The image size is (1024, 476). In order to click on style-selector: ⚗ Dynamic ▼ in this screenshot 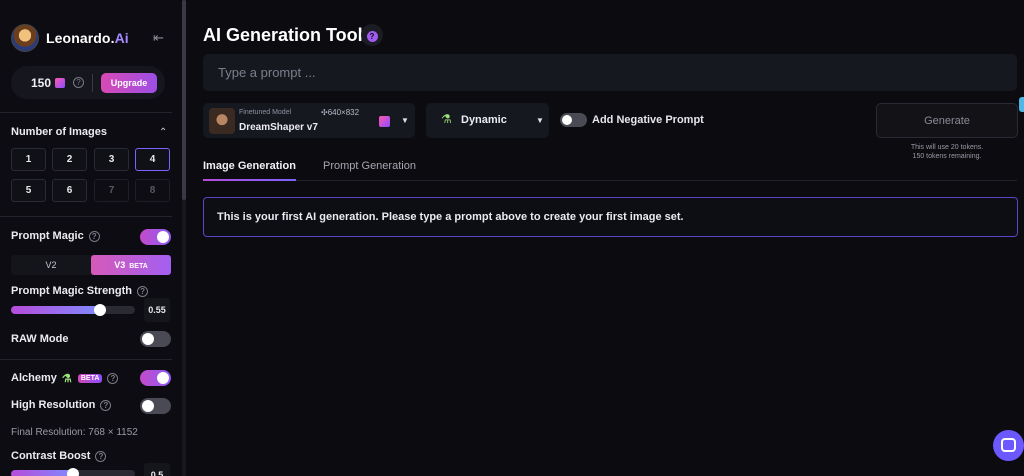, I will do `click(487, 120)`.